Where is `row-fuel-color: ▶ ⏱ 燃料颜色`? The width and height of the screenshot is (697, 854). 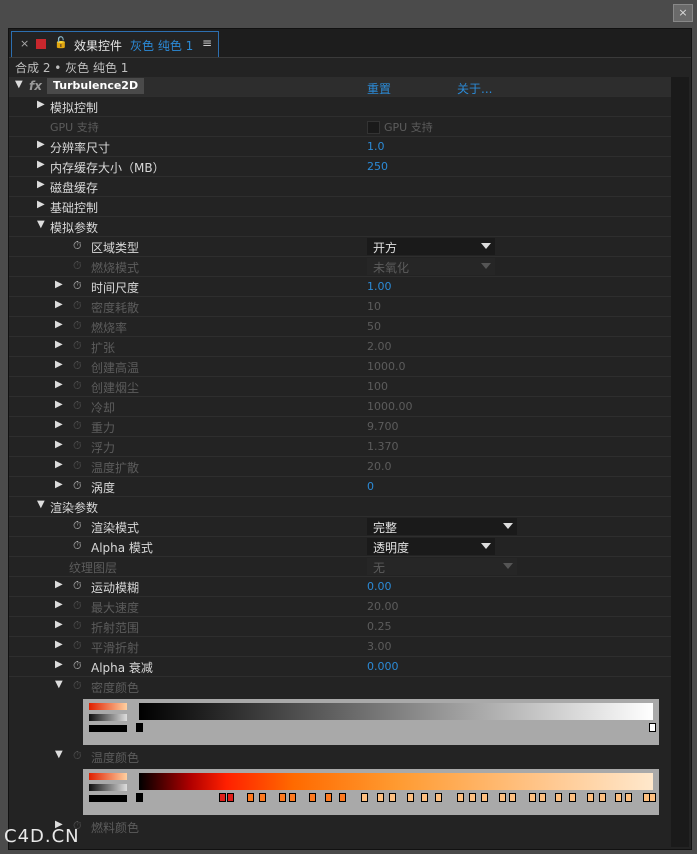
row-fuel-color: ▶ ⏱ 燃料颜色 is located at coordinates (340, 826).